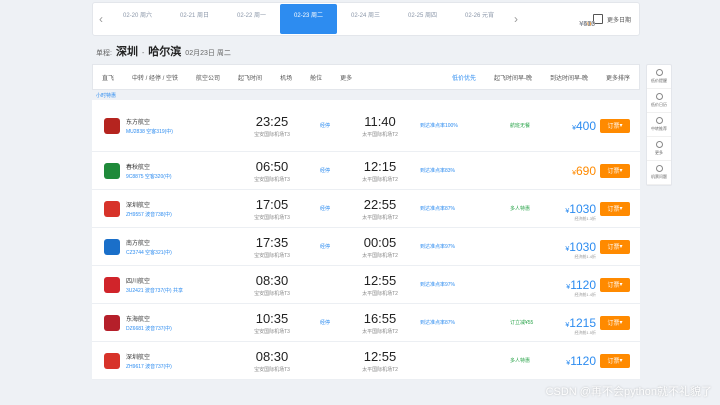  Describe the element at coordinates (171, 290) in the screenshot. I see `flight-number: 3U2421 波音737(中) 共享` at that location.